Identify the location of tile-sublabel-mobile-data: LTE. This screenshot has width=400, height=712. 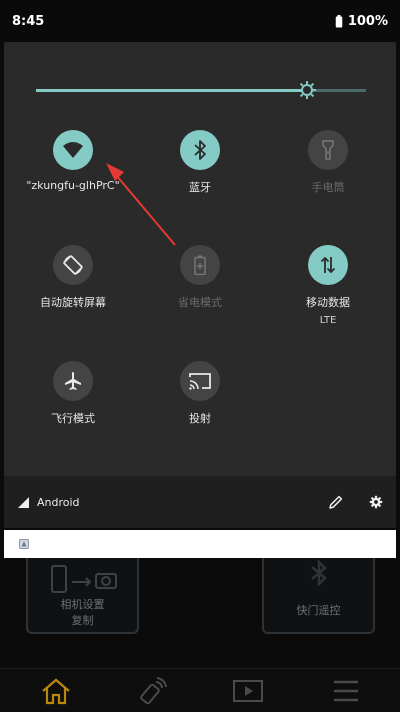
(328, 320).